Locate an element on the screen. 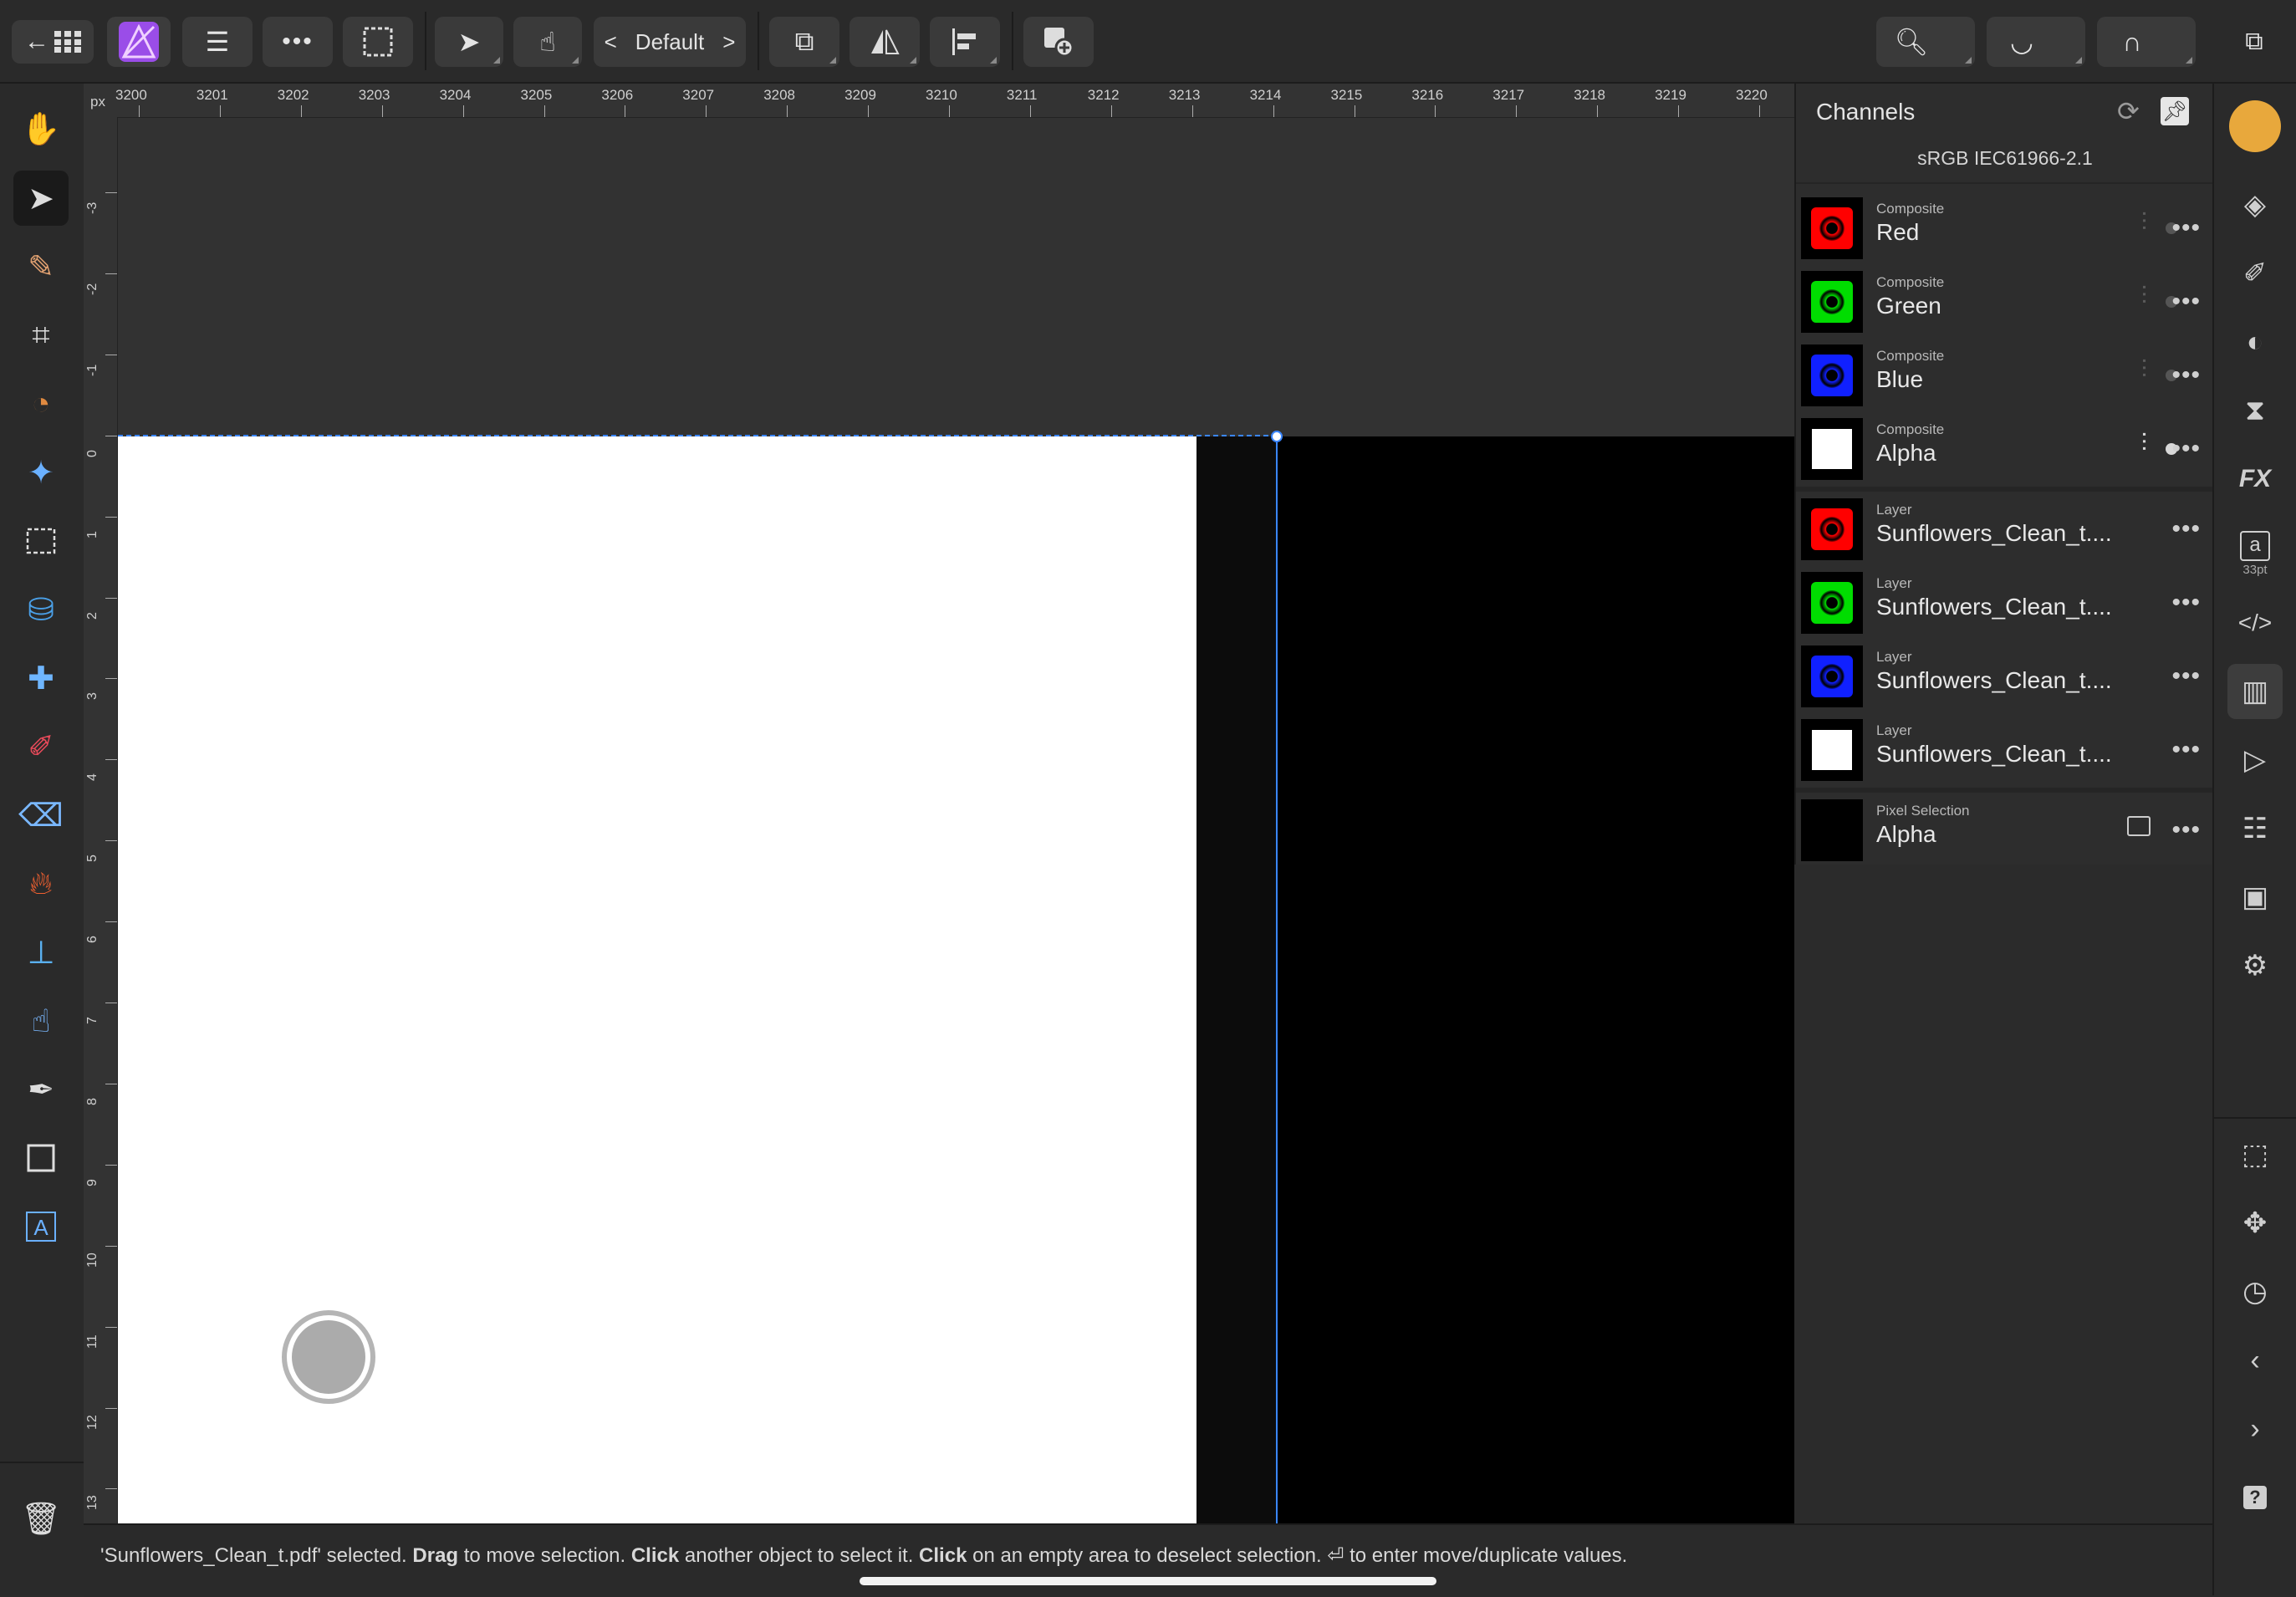 The height and width of the screenshot is (1597, 2296). history-studio-button: ⧗ is located at coordinates (2255, 410).